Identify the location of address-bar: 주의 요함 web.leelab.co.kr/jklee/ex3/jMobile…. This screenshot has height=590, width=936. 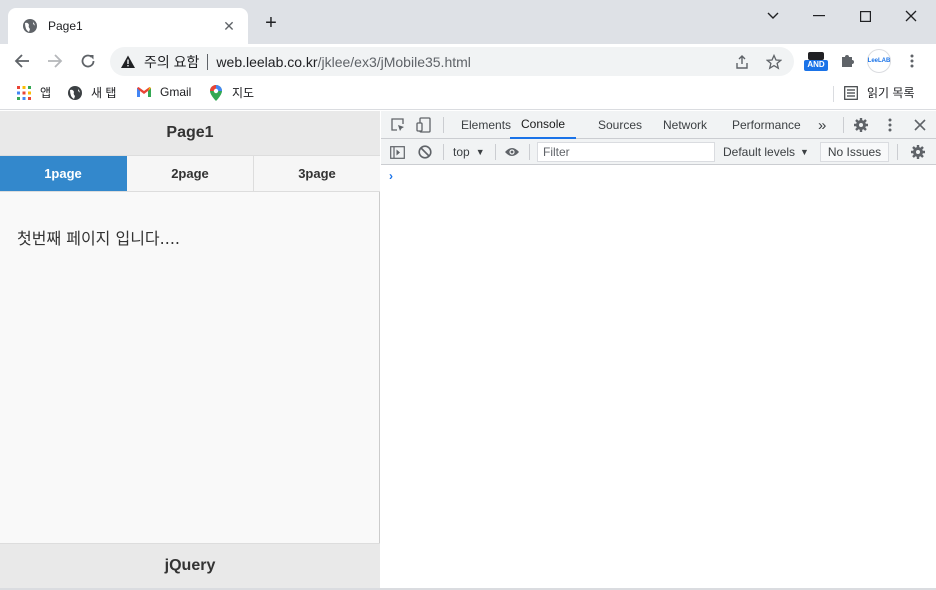
(452, 61).